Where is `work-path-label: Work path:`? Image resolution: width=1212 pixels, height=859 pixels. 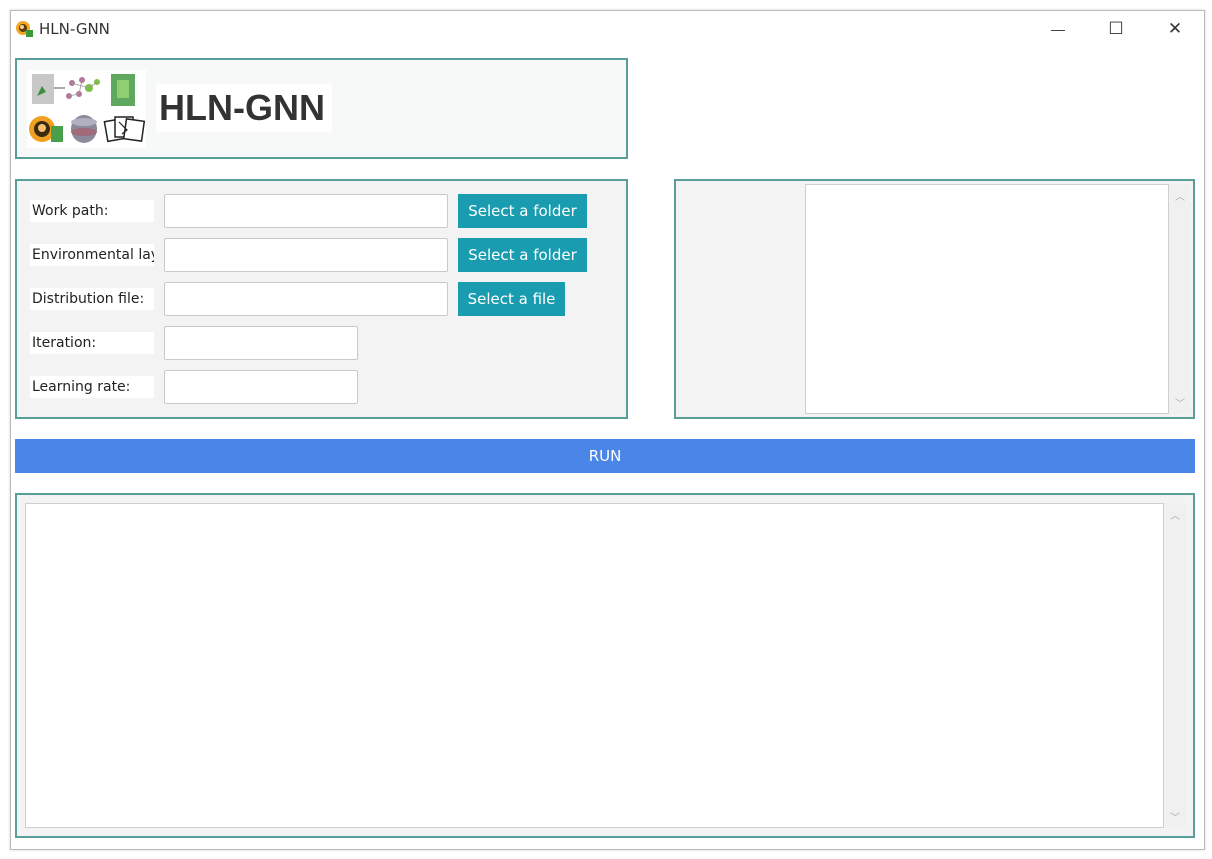
work-path-label: Work path: is located at coordinates (92, 211).